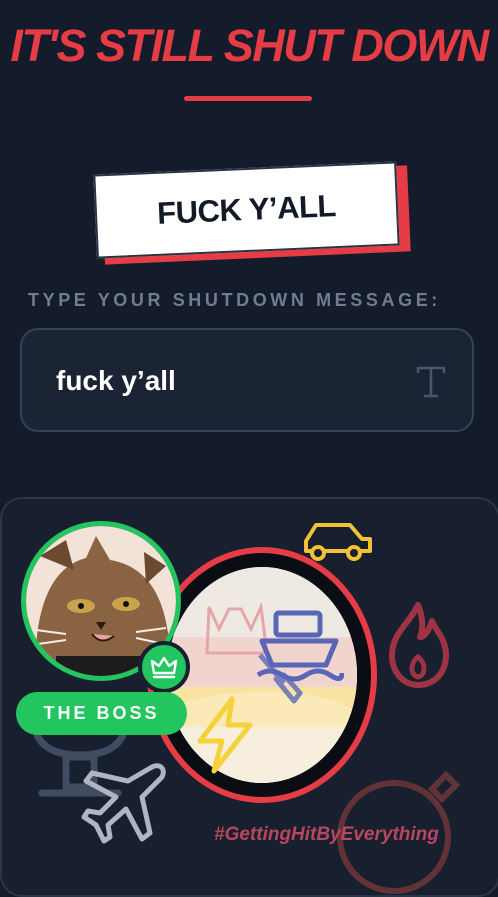  Describe the element at coordinates (225, 735) in the screenshot. I see `lightning-icon` at that location.